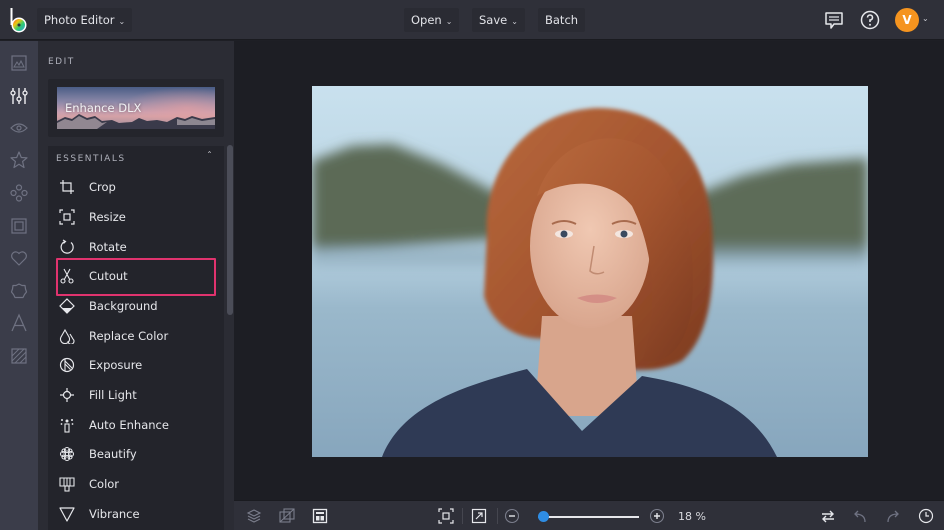  What do you see at coordinates (136, 247) in the screenshot?
I see `tool-rotate: Rotate` at bounding box center [136, 247].